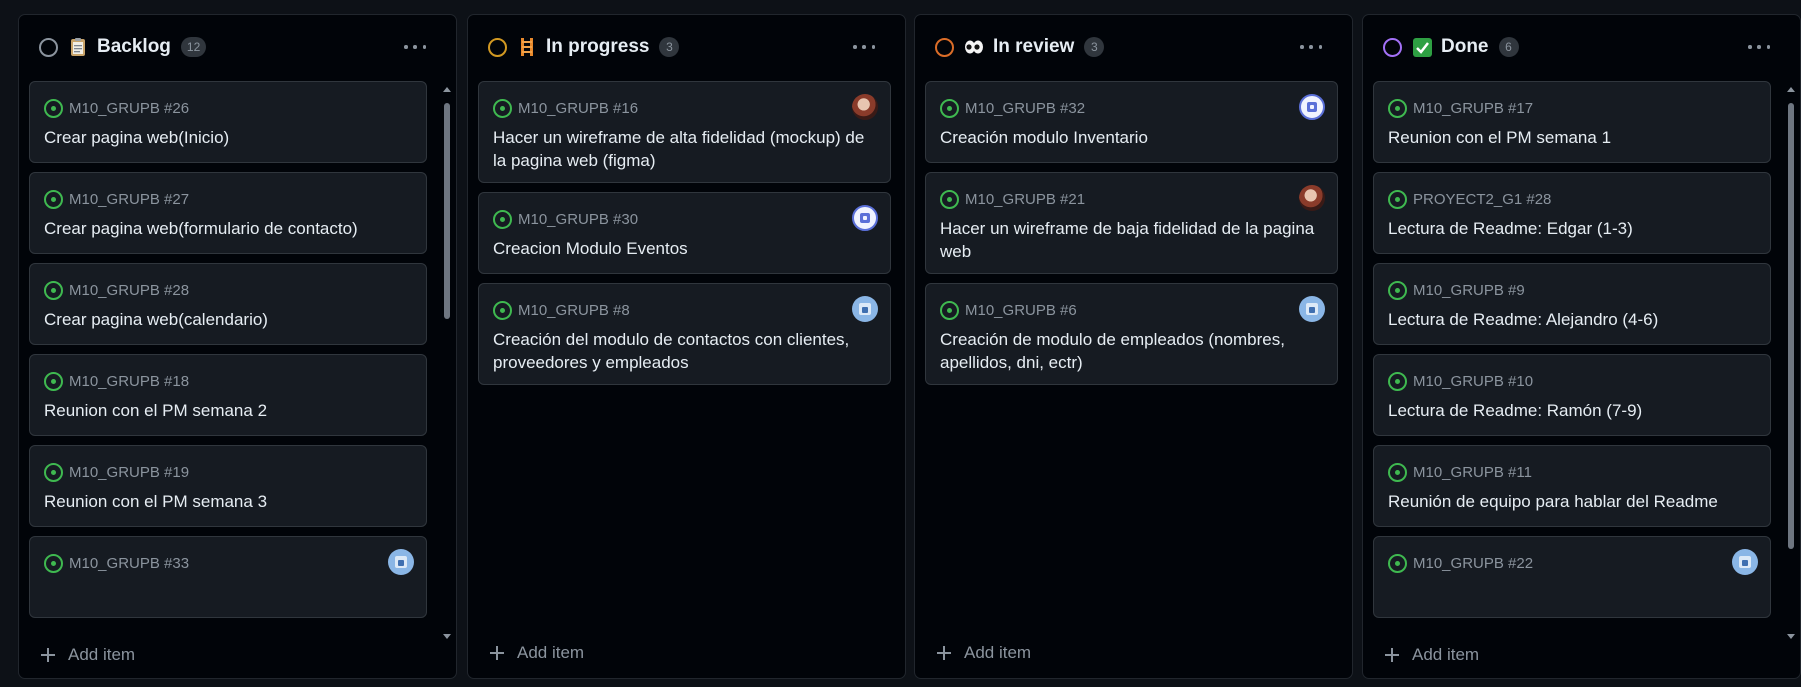 This screenshot has height=687, width=1801. Describe the element at coordinates (134, 46) in the screenshot. I see `column-title: Backlog` at that location.